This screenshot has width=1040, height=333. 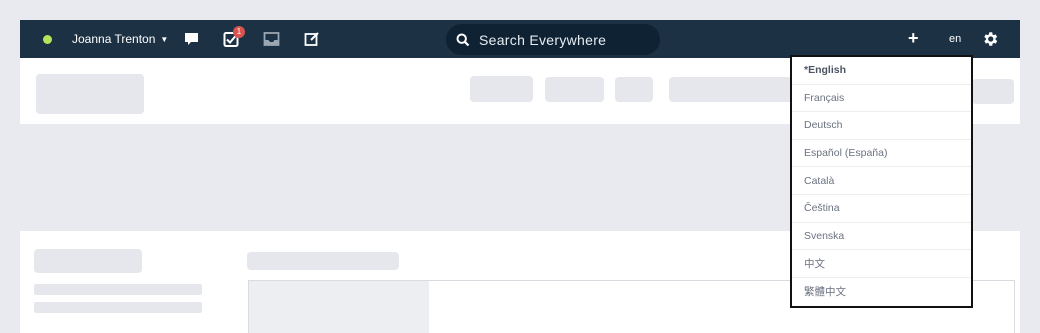 I want to click on language-option-francais: Français, so click(x=881, y=99).